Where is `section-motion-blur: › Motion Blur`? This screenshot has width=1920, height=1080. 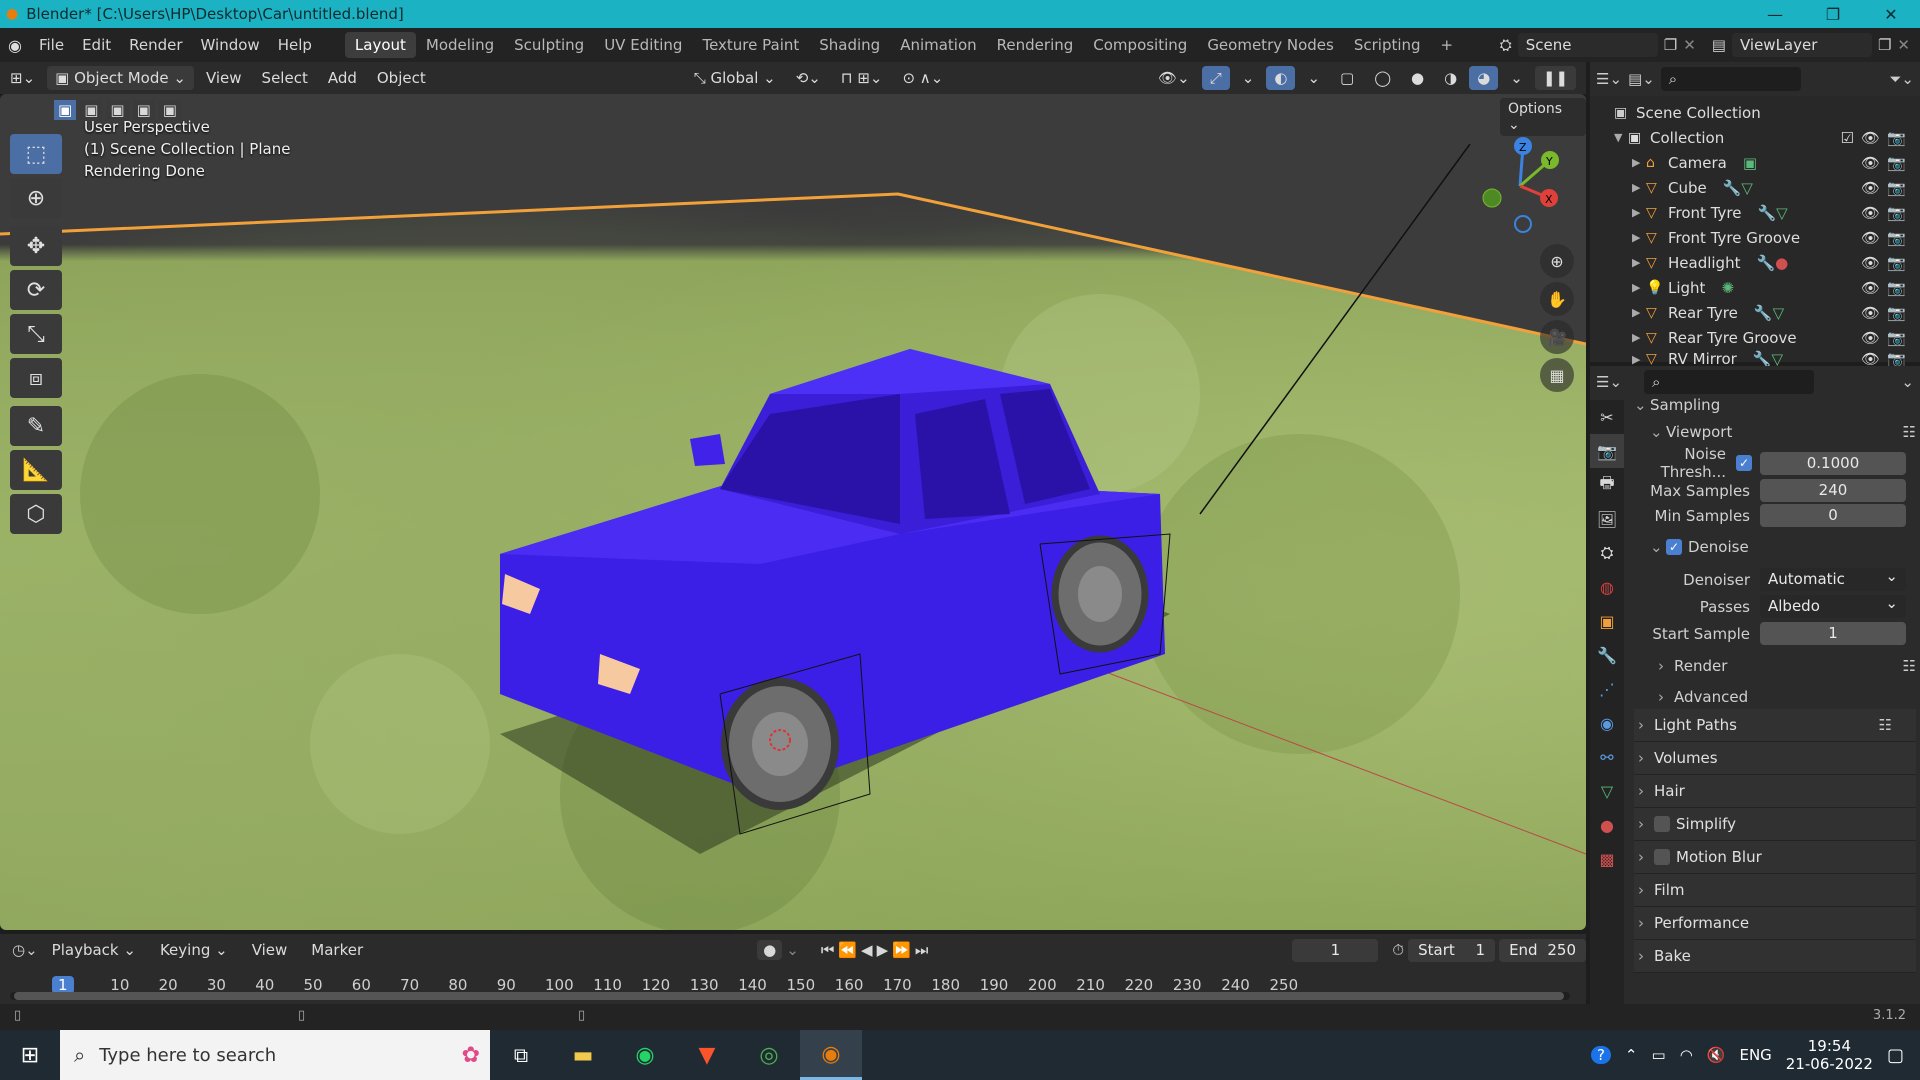
section-motion-blur: › Motion Blur is located at coordinates (1775, 857).